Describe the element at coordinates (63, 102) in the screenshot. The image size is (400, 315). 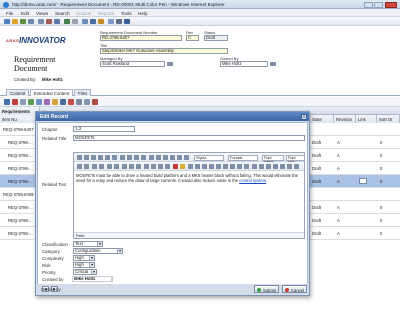
I see `copy-icon` at that location.